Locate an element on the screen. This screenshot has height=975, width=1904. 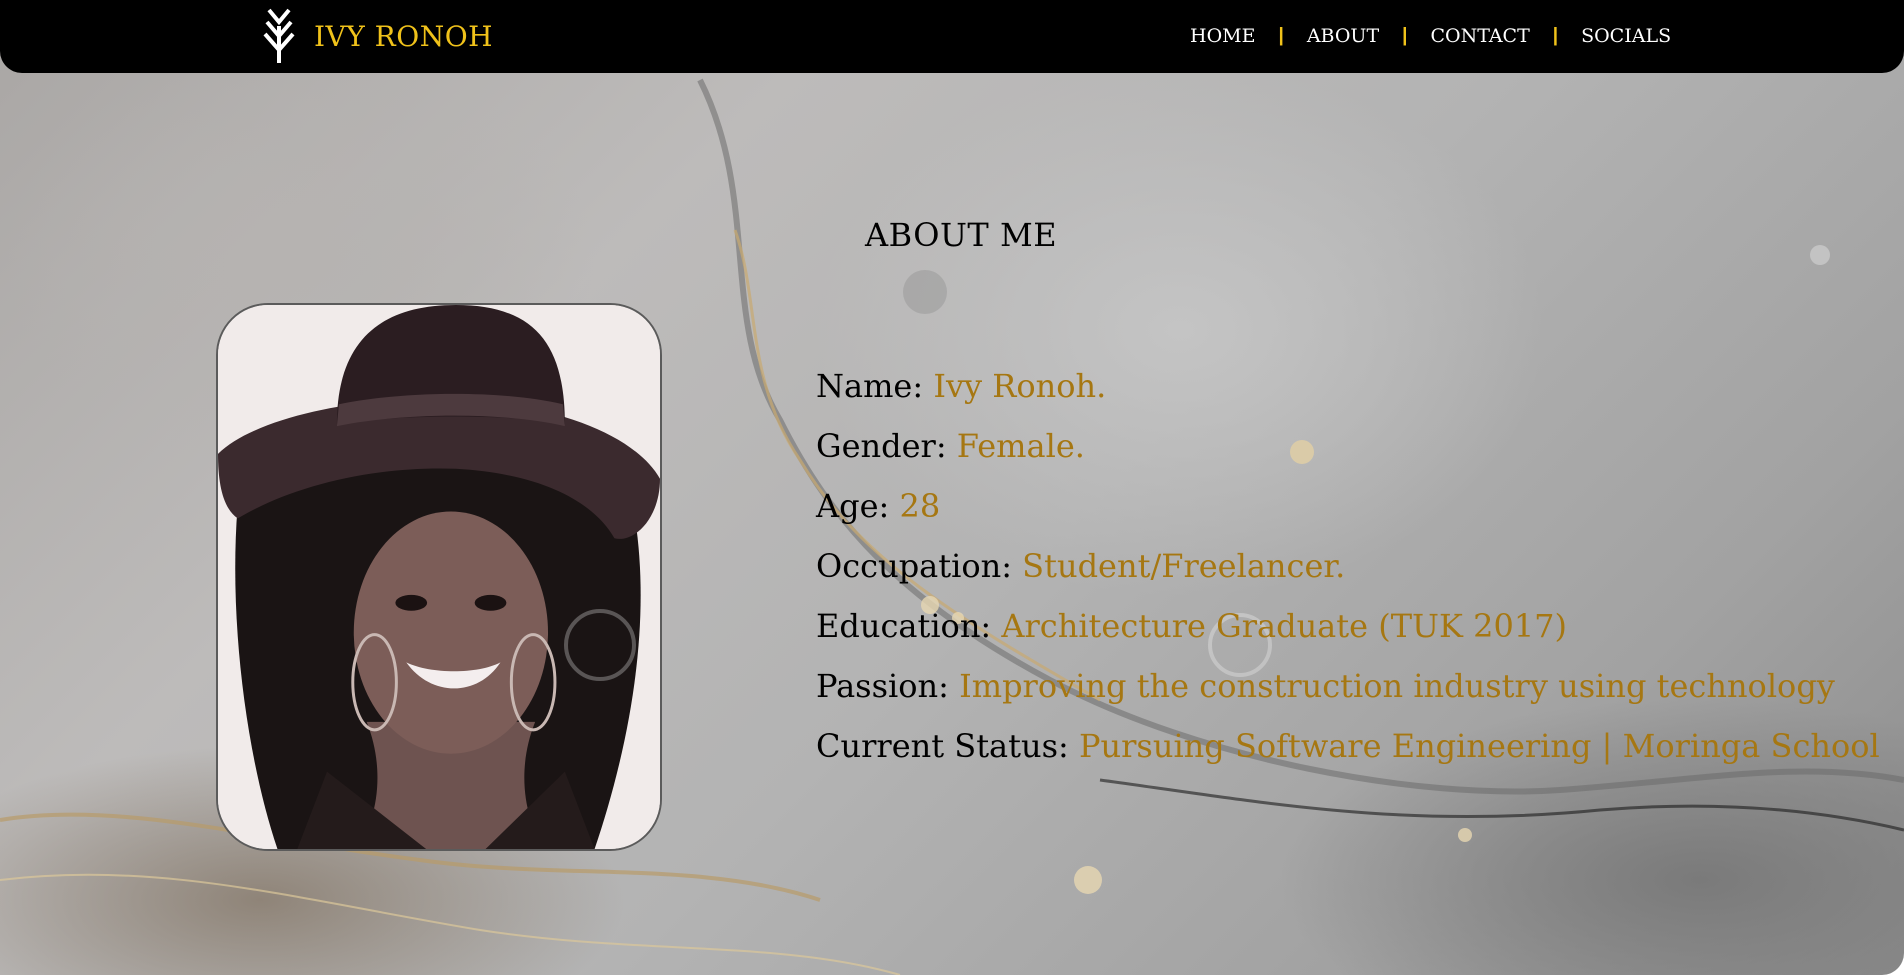
detail-row-name: Name: Ivy Ronoh. is located at coordinates (1346, 386).